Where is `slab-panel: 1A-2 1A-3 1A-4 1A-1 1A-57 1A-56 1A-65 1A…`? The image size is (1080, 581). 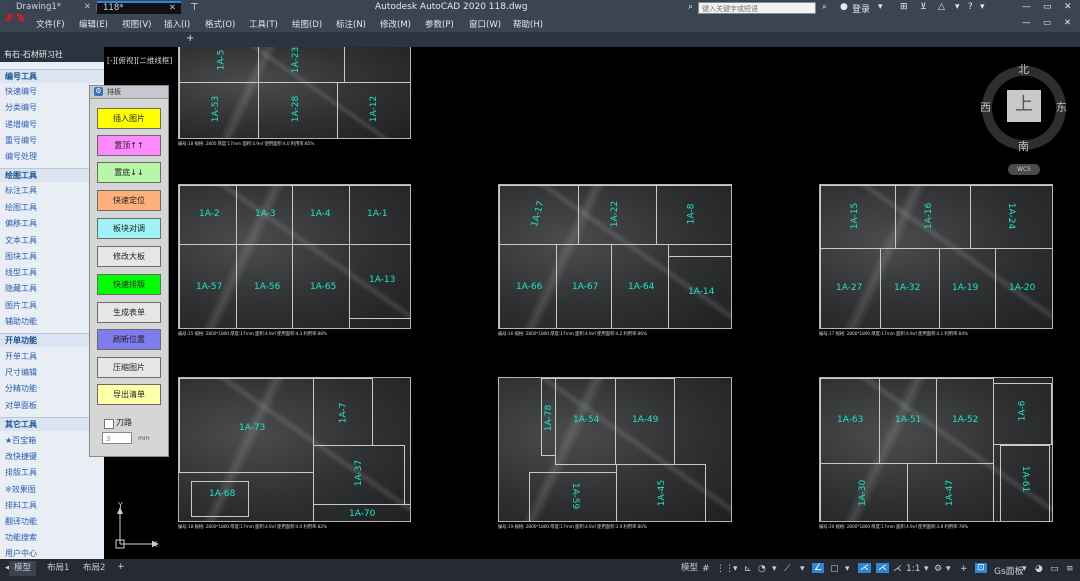 slab-panel: 1A-2 1A-3 1A-4 1A-1 1A-57 1A-56 1A-65 1A… is located at coordinates (294, 256).